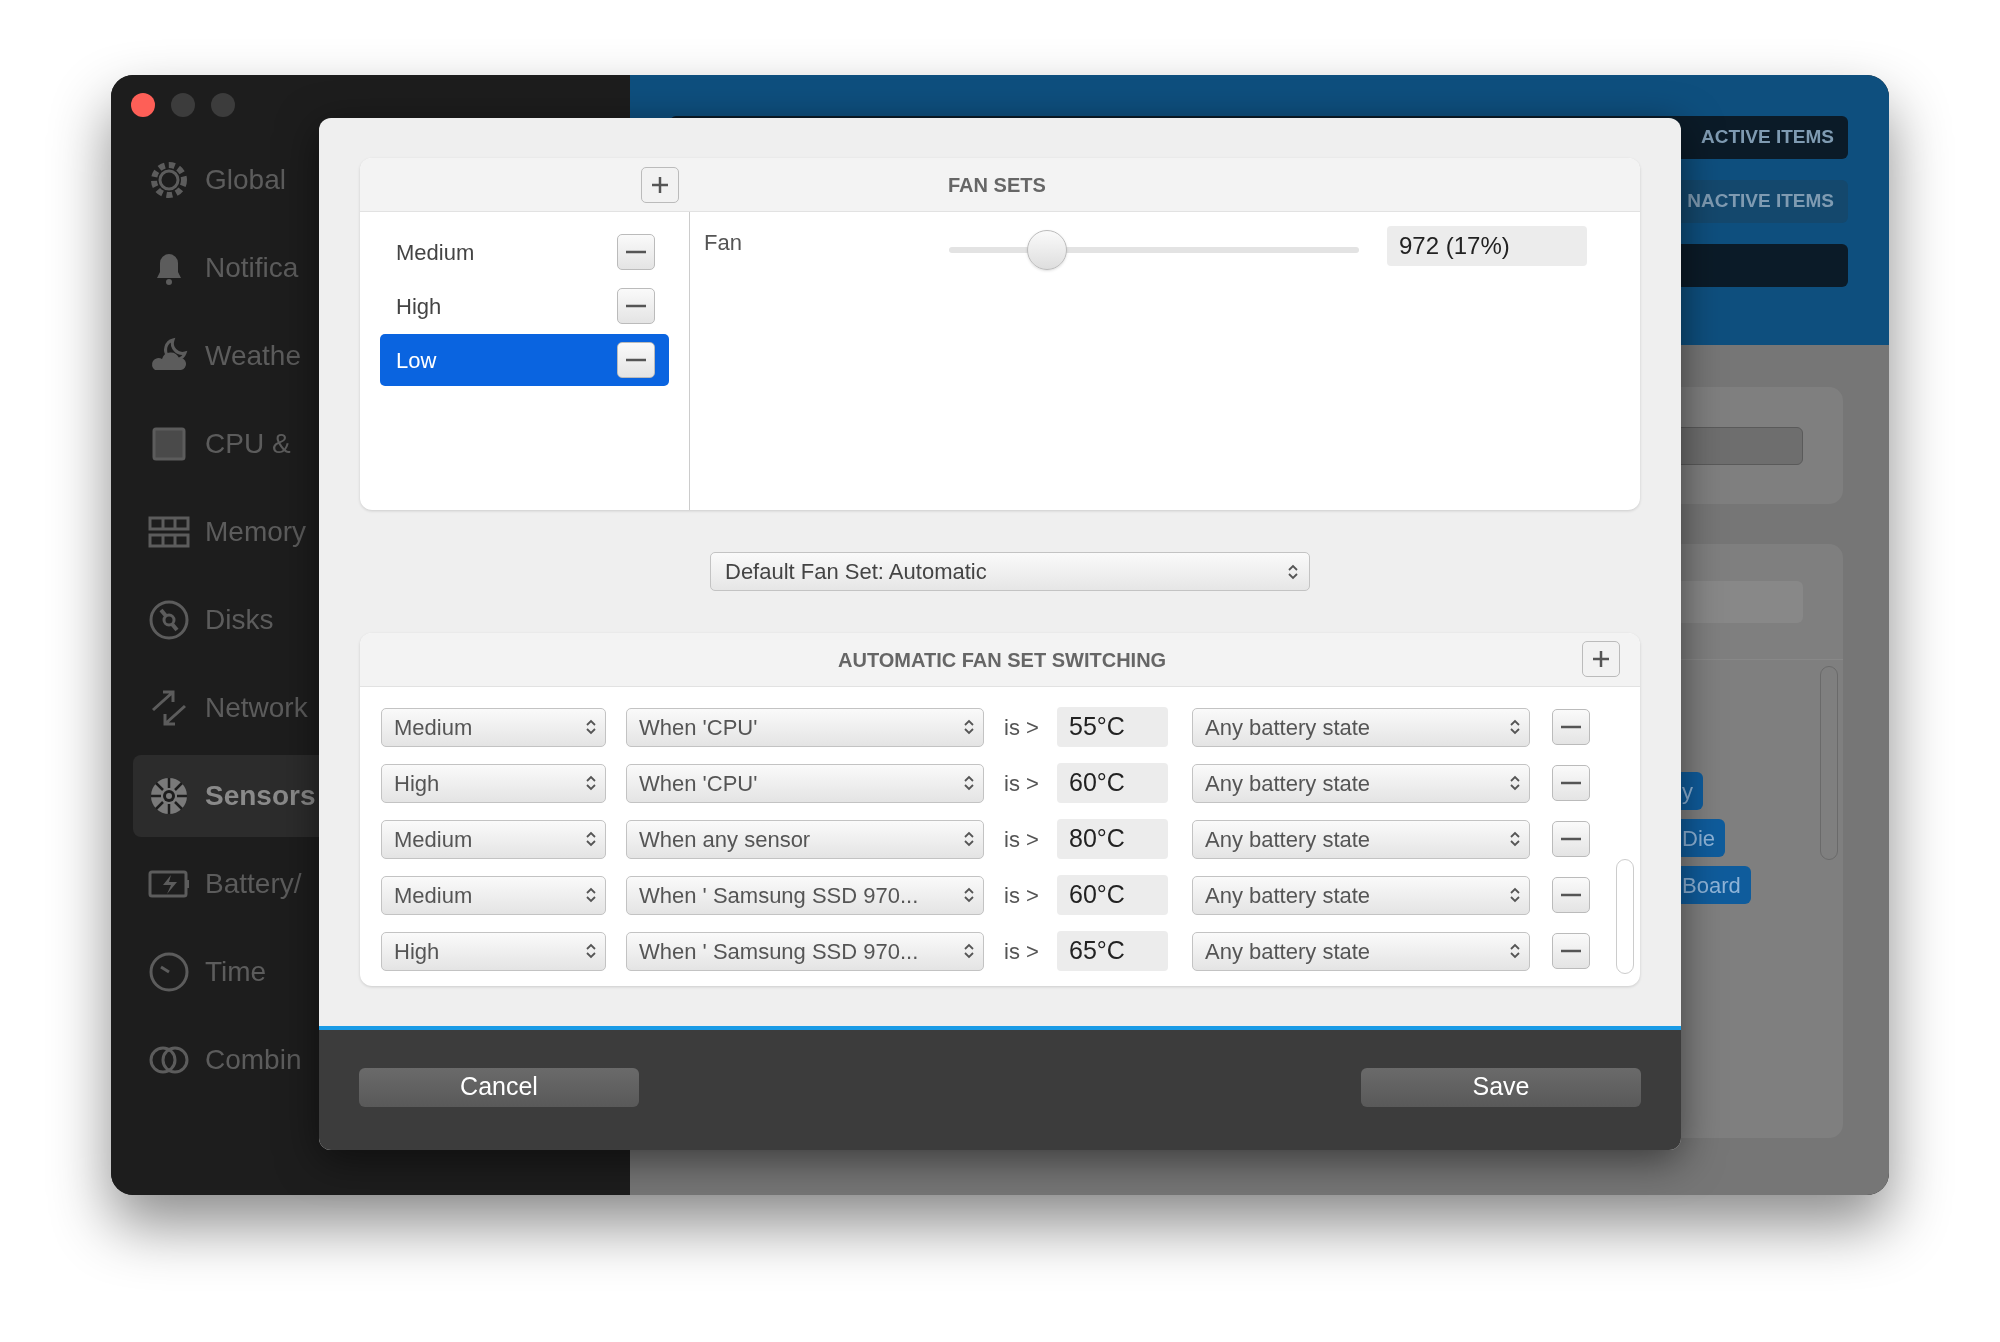 The height and width of the screenshot is (1342, 2000). I want to click on panel-title: FAN SETS, so click(997, 185).